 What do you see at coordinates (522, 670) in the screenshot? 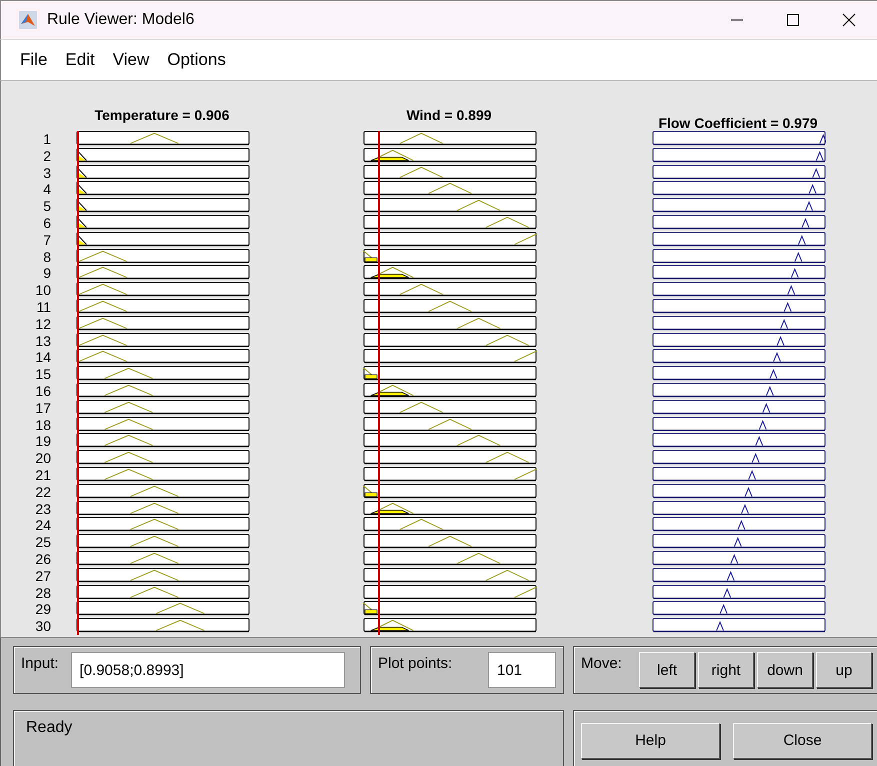
I see `plot-points-field: 101` at bounding box center [522, 670].